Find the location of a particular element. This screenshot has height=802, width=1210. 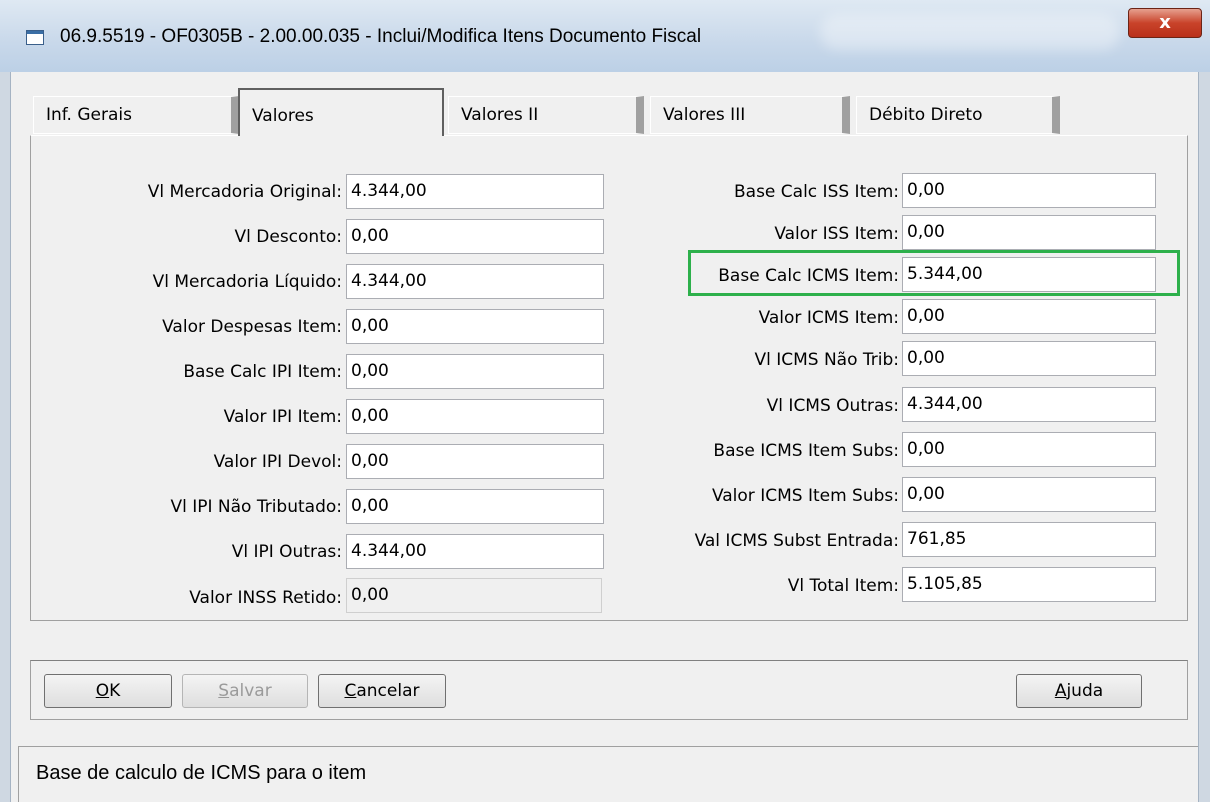

cancelar-button: Cancelar is located at coordinates (382, 691).